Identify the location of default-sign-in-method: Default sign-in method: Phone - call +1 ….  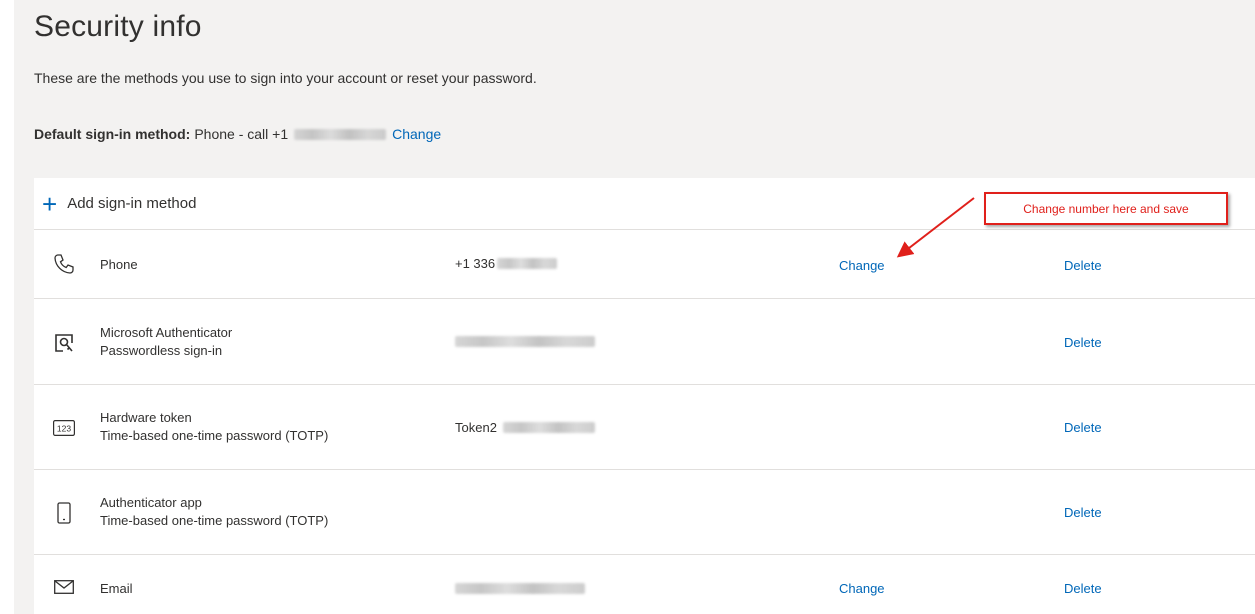
(237, 134).